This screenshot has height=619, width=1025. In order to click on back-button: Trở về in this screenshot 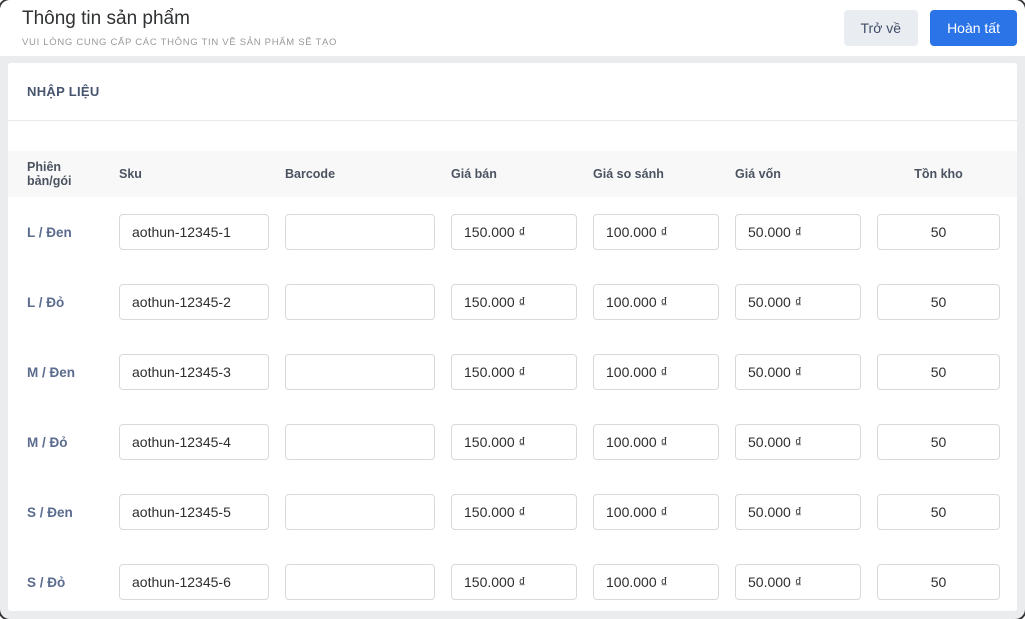, I will do `click(881, 28)`.